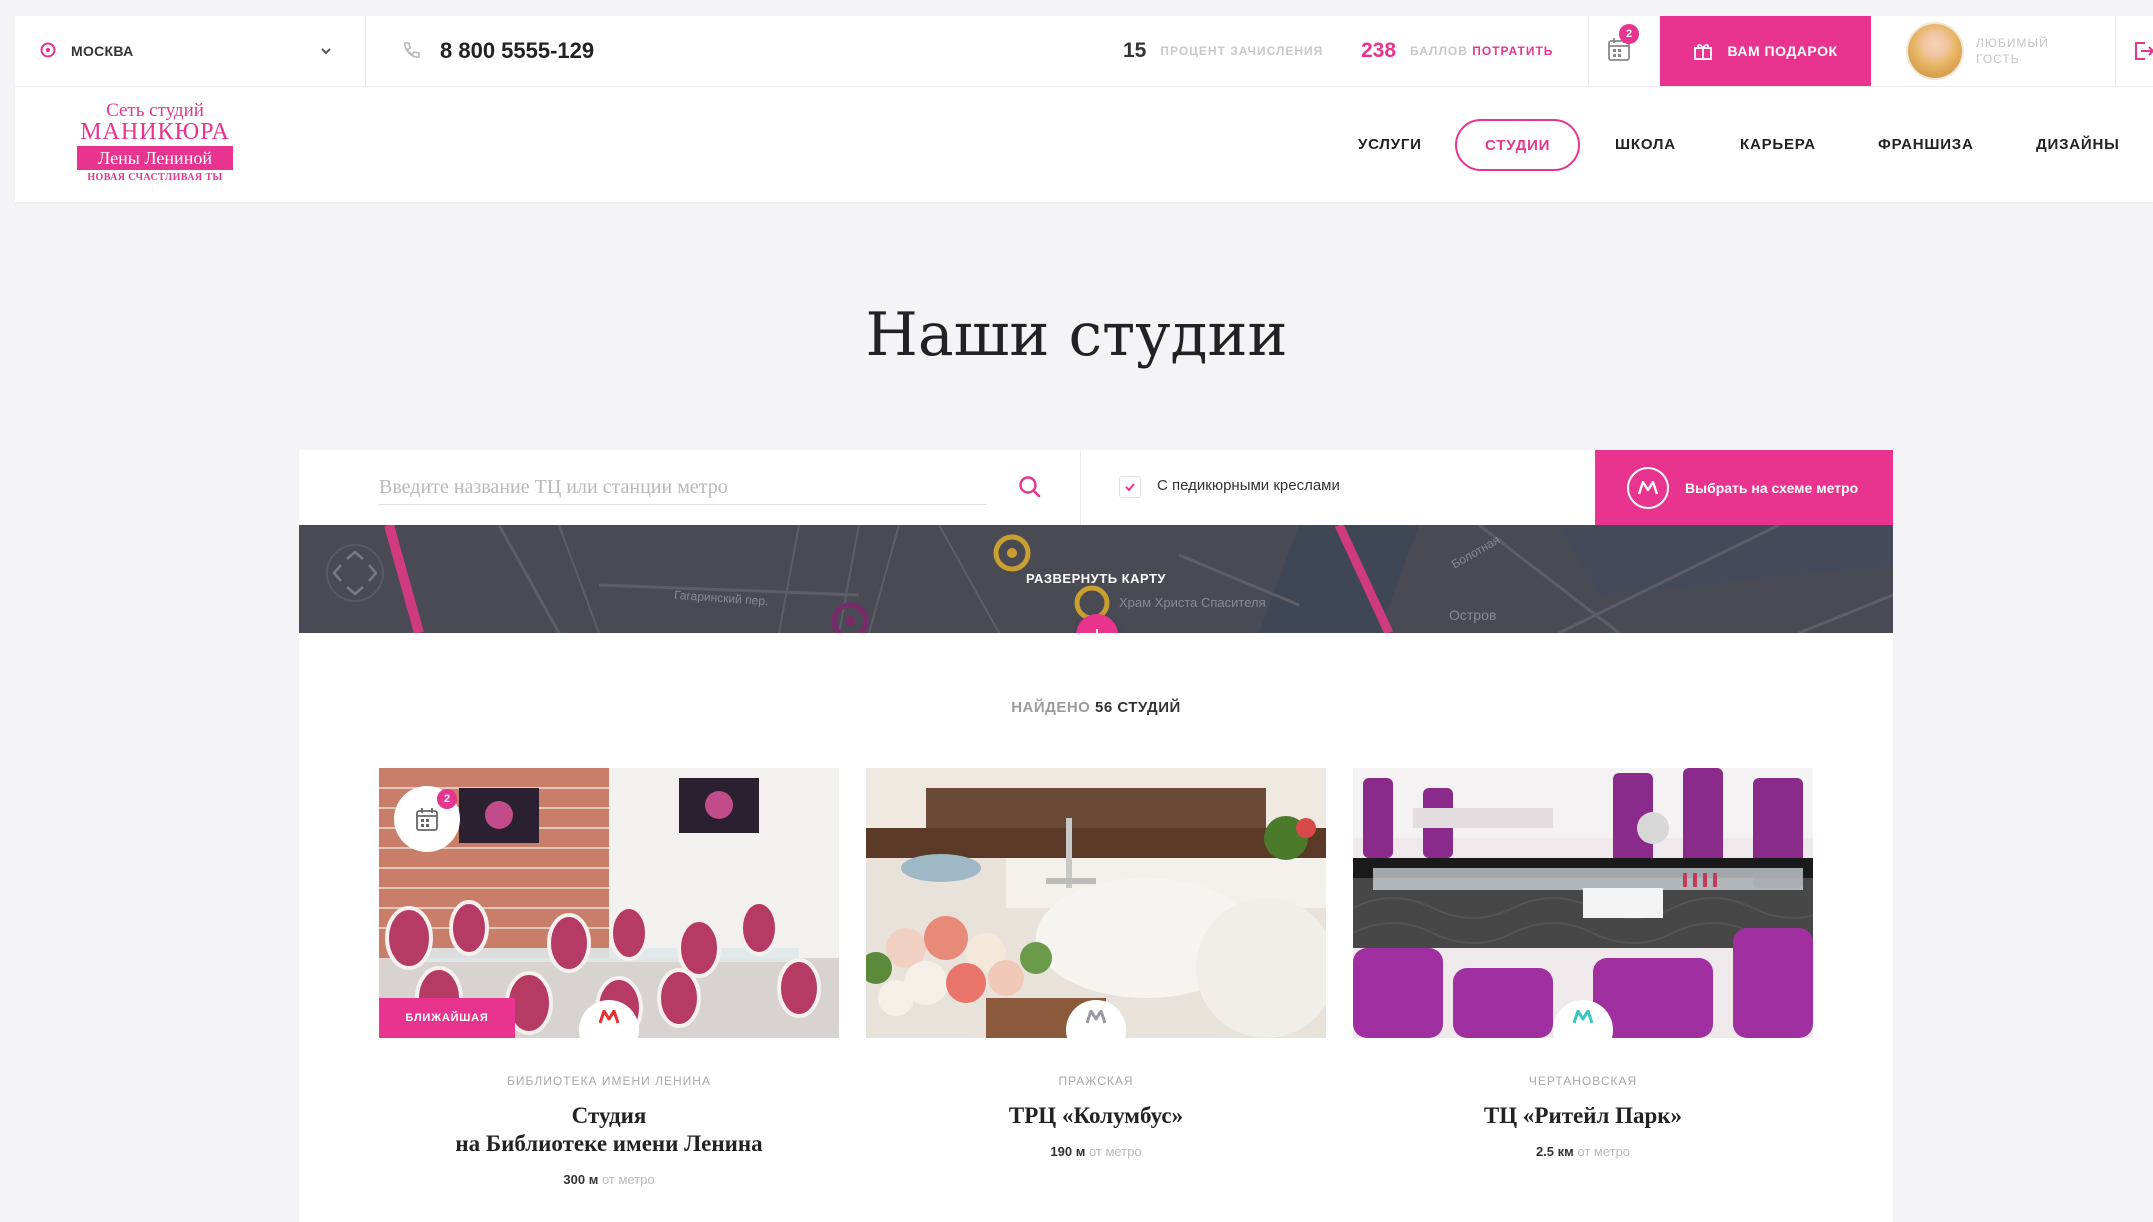 This screenshot has height=1222, width=2153. Describe the element at coordinates (609, 1130) in the screenshot. I see `studio-name: Студия на Библиотеке имени Ленина` at that location.